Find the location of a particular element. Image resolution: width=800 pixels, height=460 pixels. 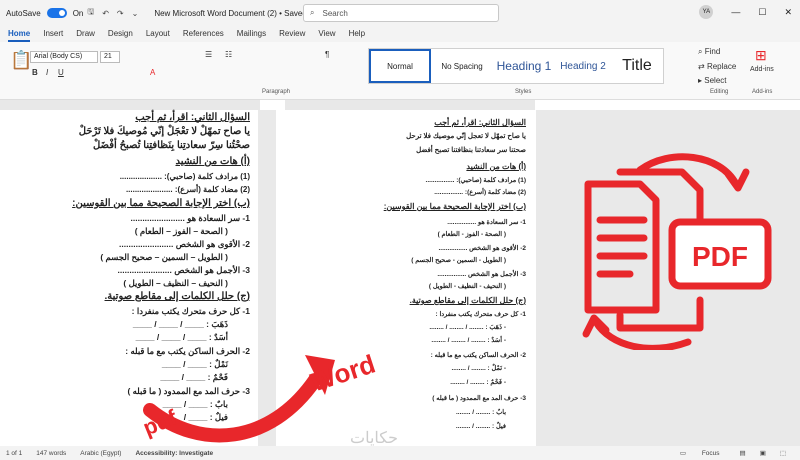

bold-icon: B is located at coordinates (35, 72).